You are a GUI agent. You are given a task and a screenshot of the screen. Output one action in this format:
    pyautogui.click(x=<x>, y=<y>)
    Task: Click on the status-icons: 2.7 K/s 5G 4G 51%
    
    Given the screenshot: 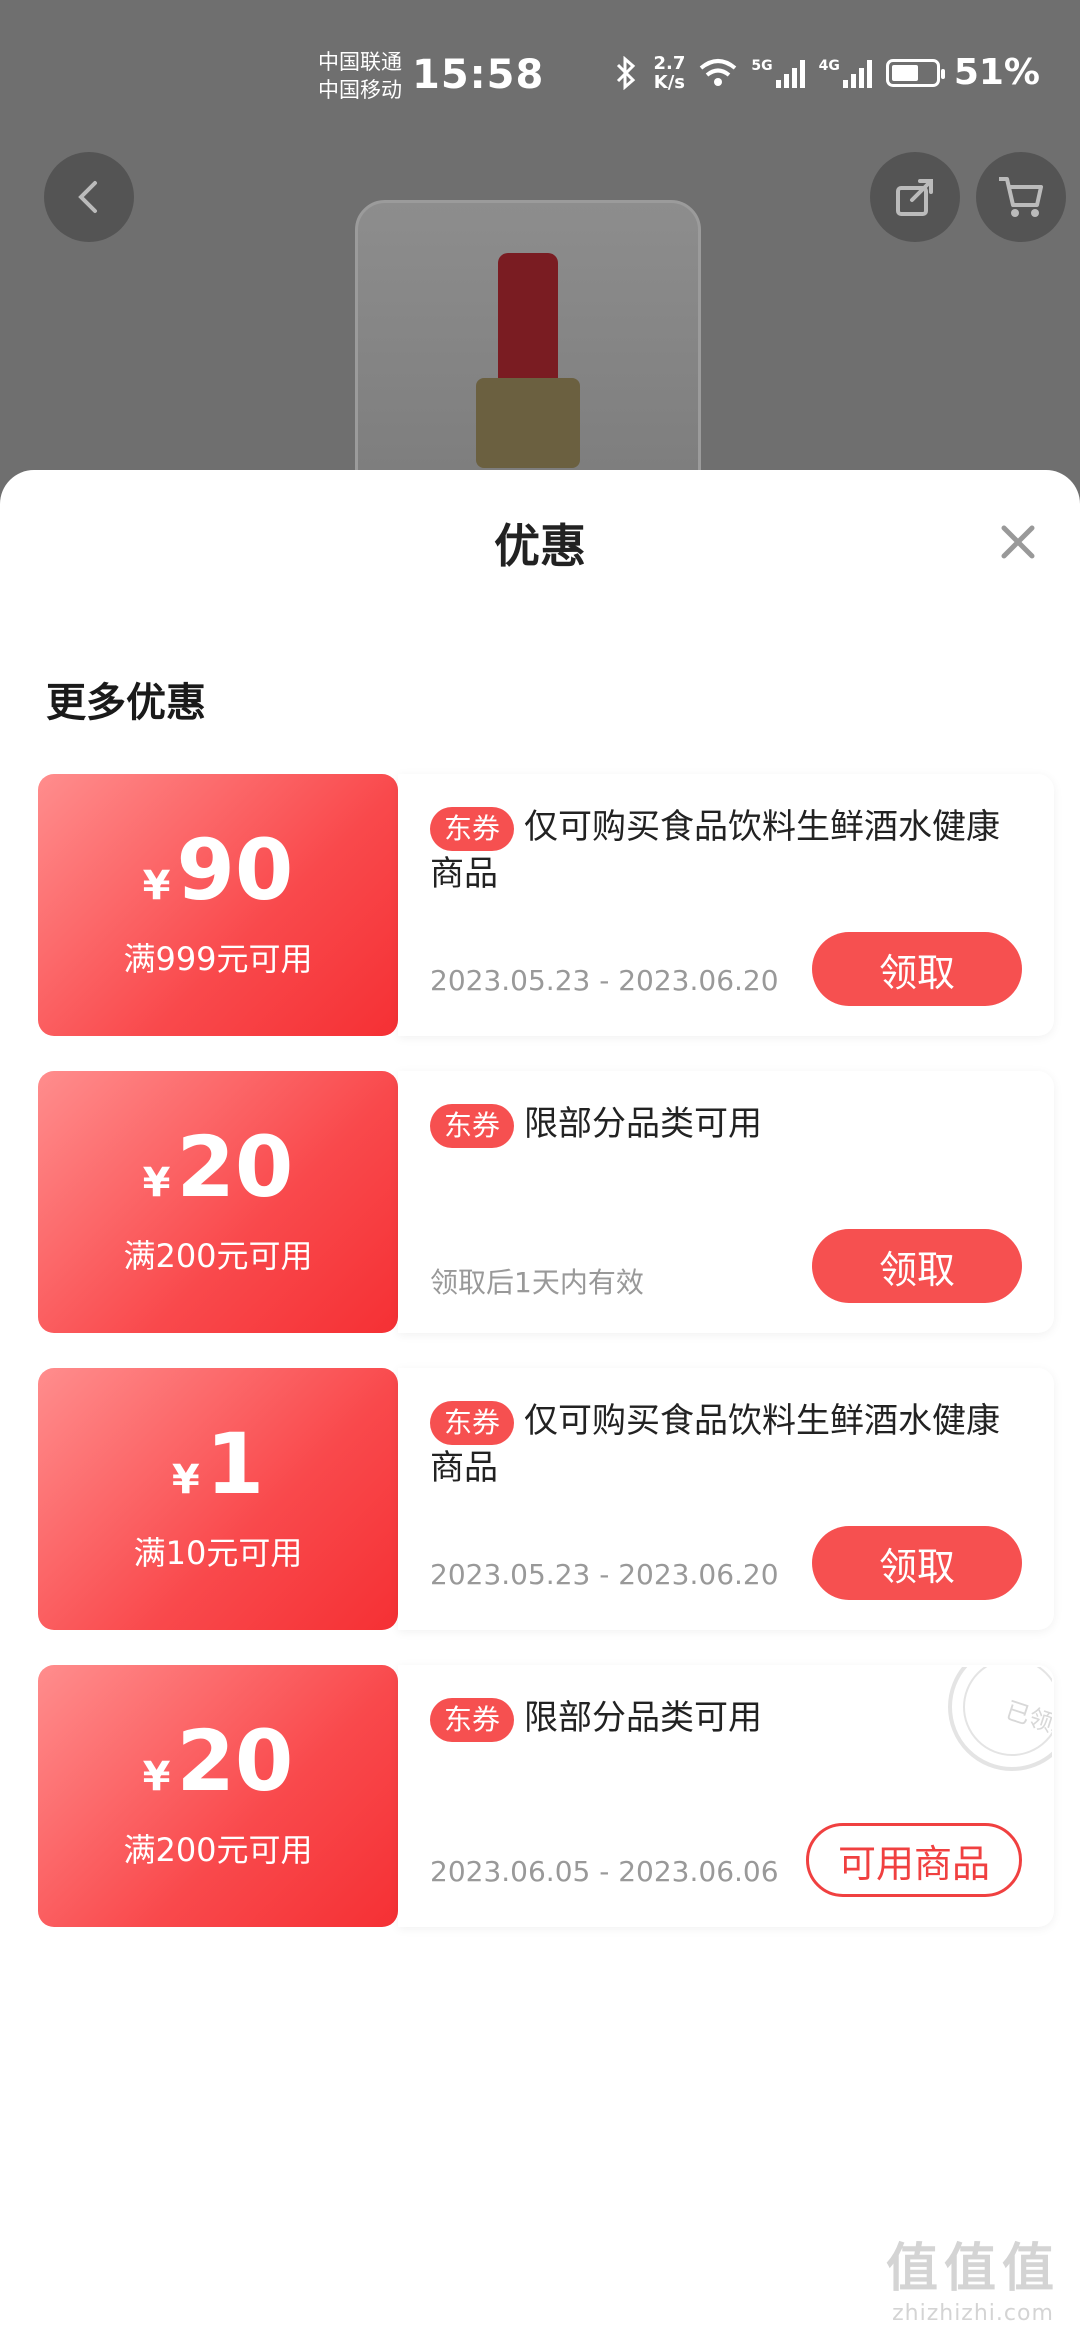 What is the action you would take?
    pyautogui.click(x=826, y=72)
    